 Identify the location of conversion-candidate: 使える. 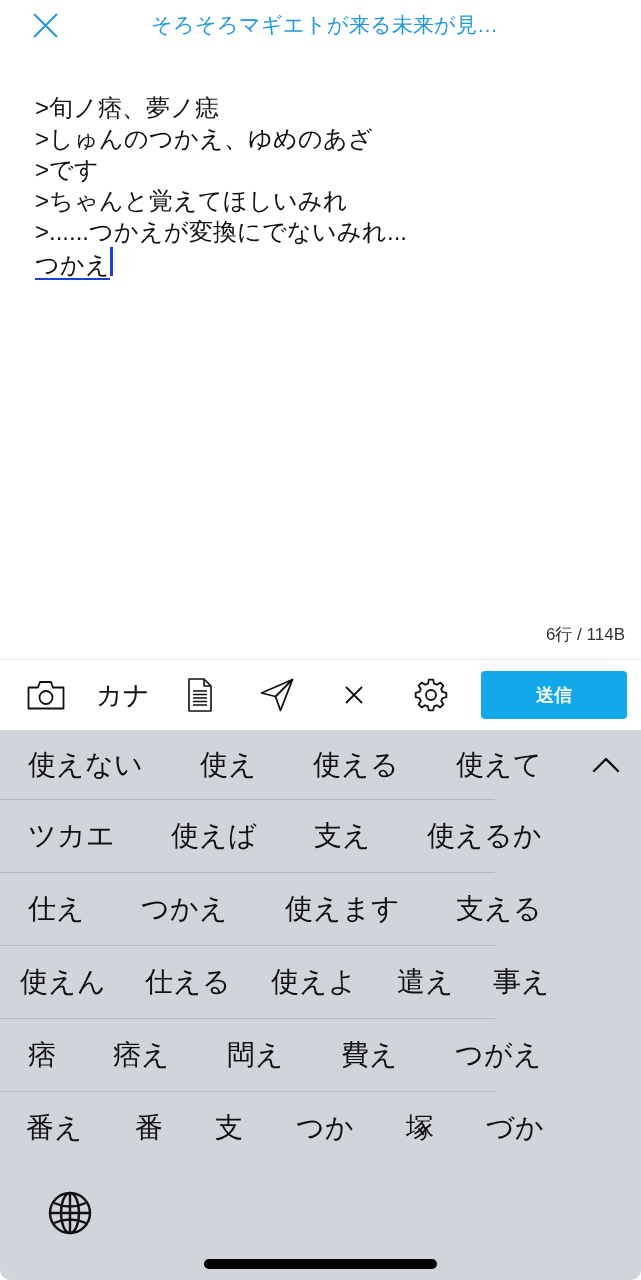
(356, 764).